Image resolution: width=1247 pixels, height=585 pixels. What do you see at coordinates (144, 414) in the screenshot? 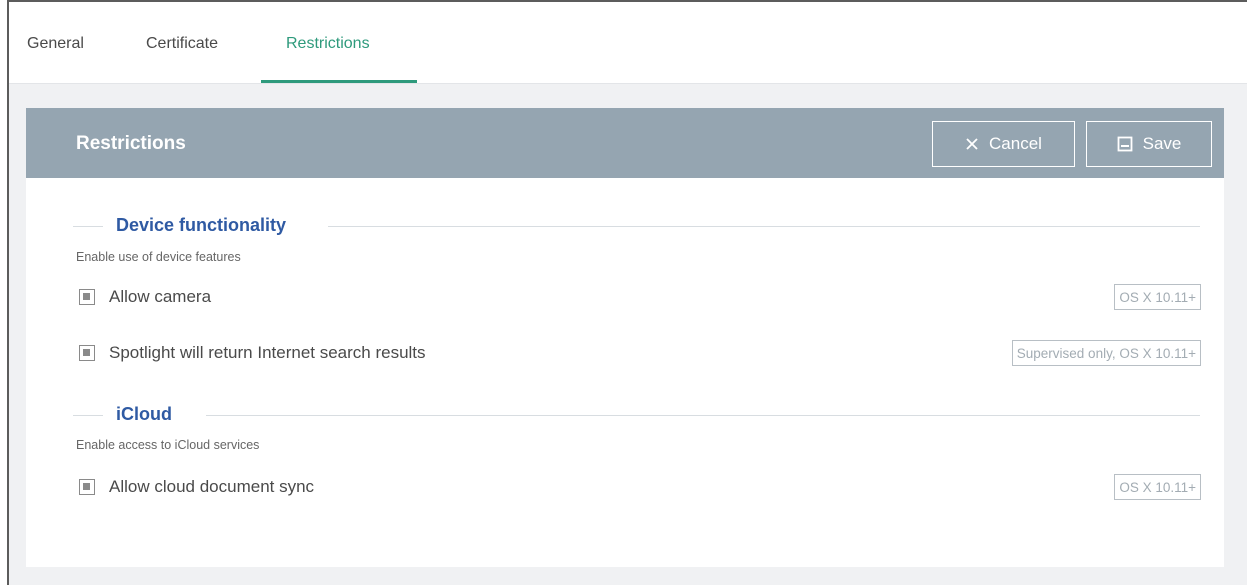
I see `section-title: iCloud` at bounding box center [144, 414].